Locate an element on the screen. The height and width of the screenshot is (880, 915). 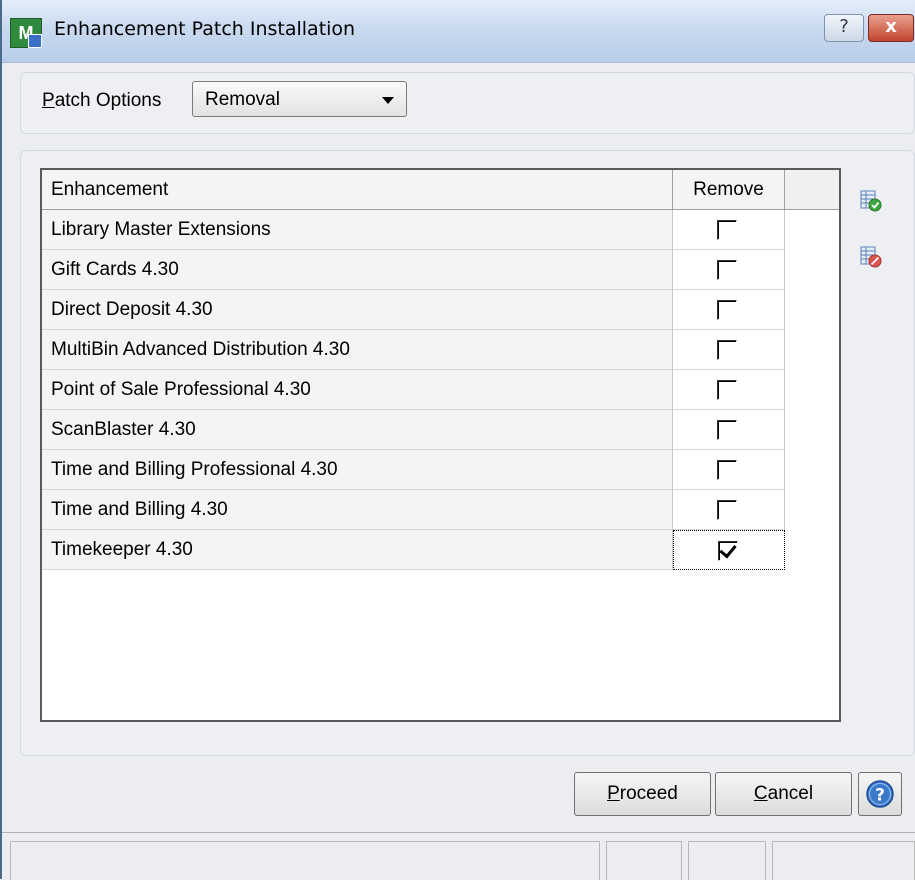
title-bar: M Enhancement Patch Installation ? x is located at coordinates (458, 31).